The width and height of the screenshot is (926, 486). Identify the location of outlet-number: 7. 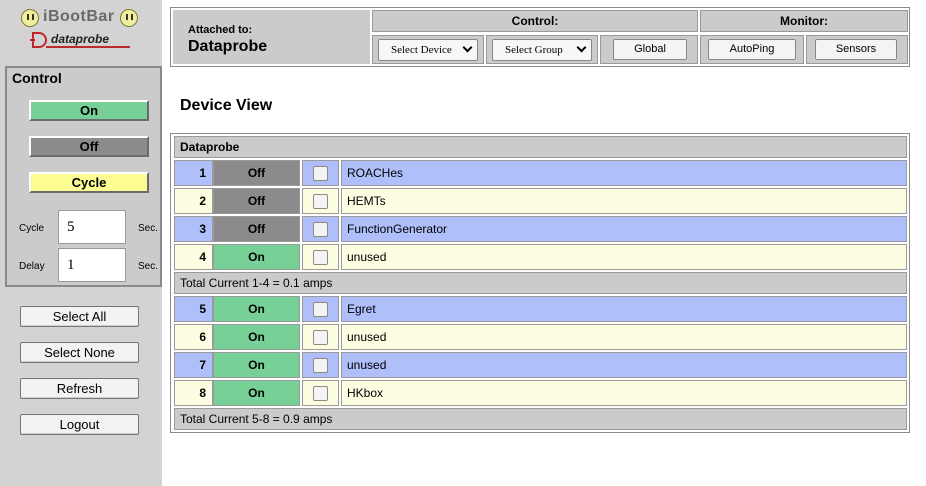
(193, 365).